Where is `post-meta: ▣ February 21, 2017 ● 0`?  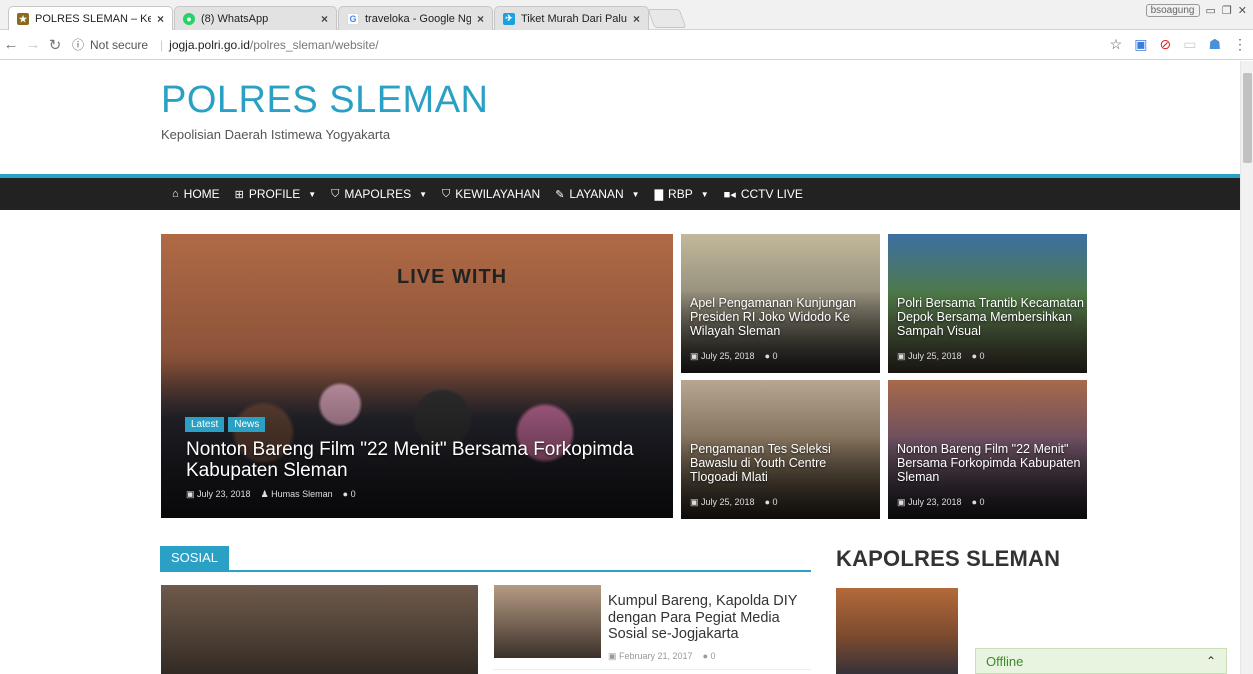 post-meta: ▣ February 21, 2017 ● 0 is located at coordinates (662, 656).